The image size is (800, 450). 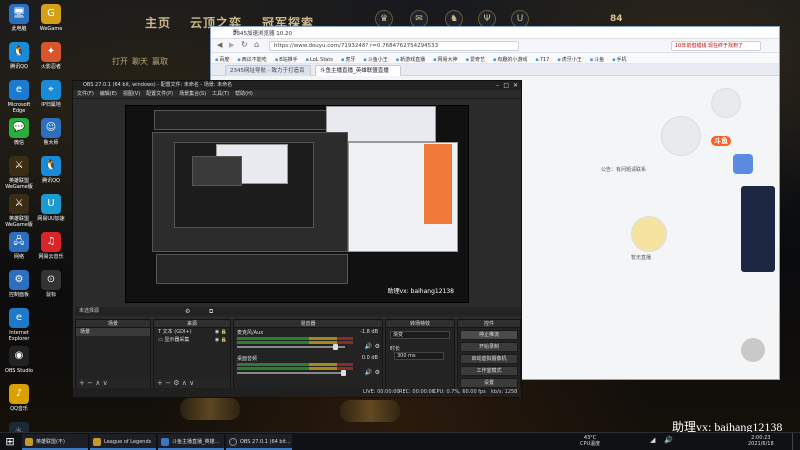 What do you see at coordinates (489, 335) in the screenshot?
I see `stop-streaming-button: 停止推流` at bounding box center [489, 335].